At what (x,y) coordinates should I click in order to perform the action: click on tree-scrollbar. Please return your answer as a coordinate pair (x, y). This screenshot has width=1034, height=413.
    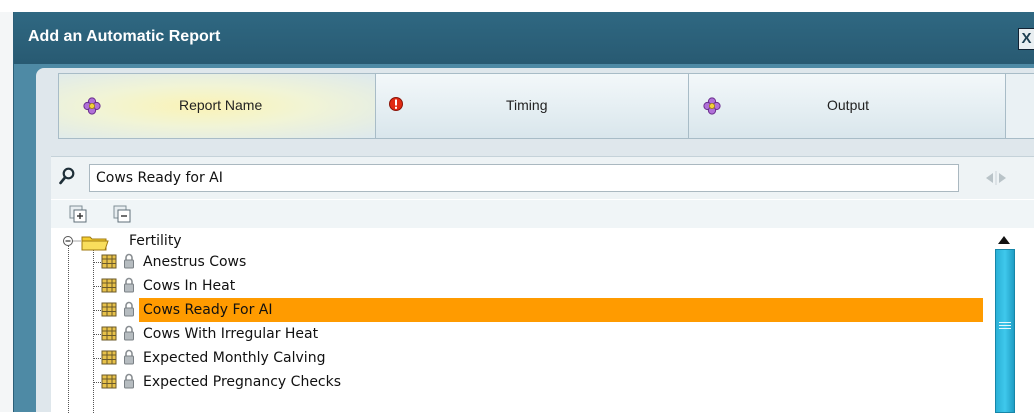
    Looking at the image, I should click on (1004, 321).